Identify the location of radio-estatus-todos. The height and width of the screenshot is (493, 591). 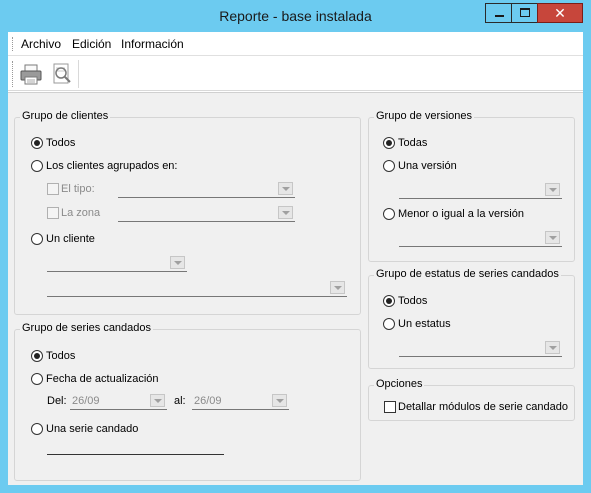
(389, 301).